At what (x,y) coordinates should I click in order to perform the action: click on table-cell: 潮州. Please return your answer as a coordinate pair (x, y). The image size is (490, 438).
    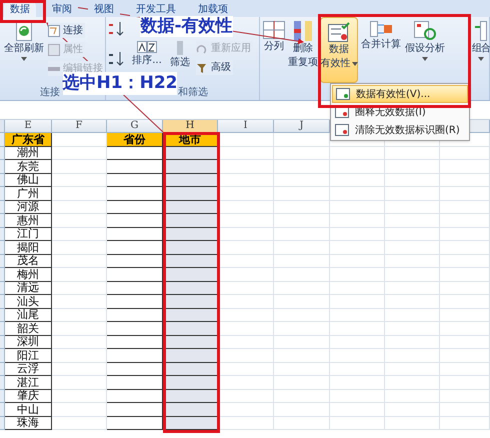
    Looking at the image, I should click on (28, 153).